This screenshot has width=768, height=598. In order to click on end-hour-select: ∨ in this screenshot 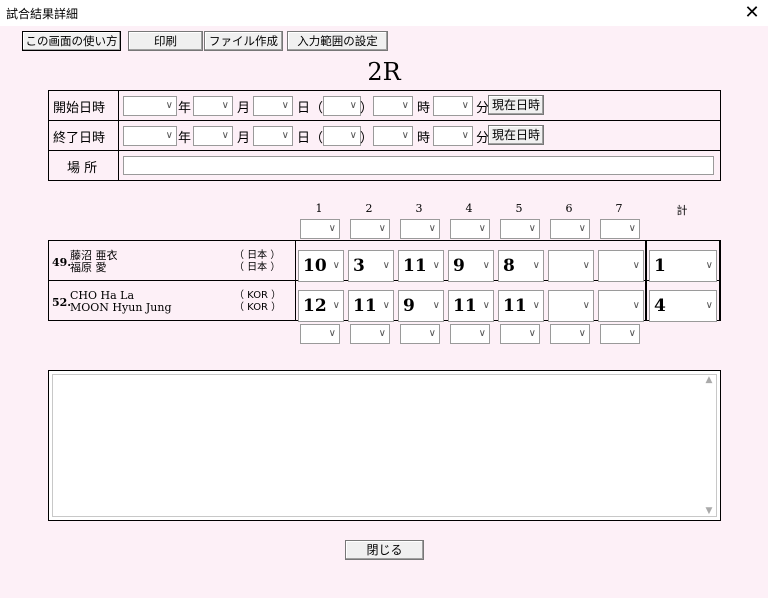, I will do `click(393, 136)`.